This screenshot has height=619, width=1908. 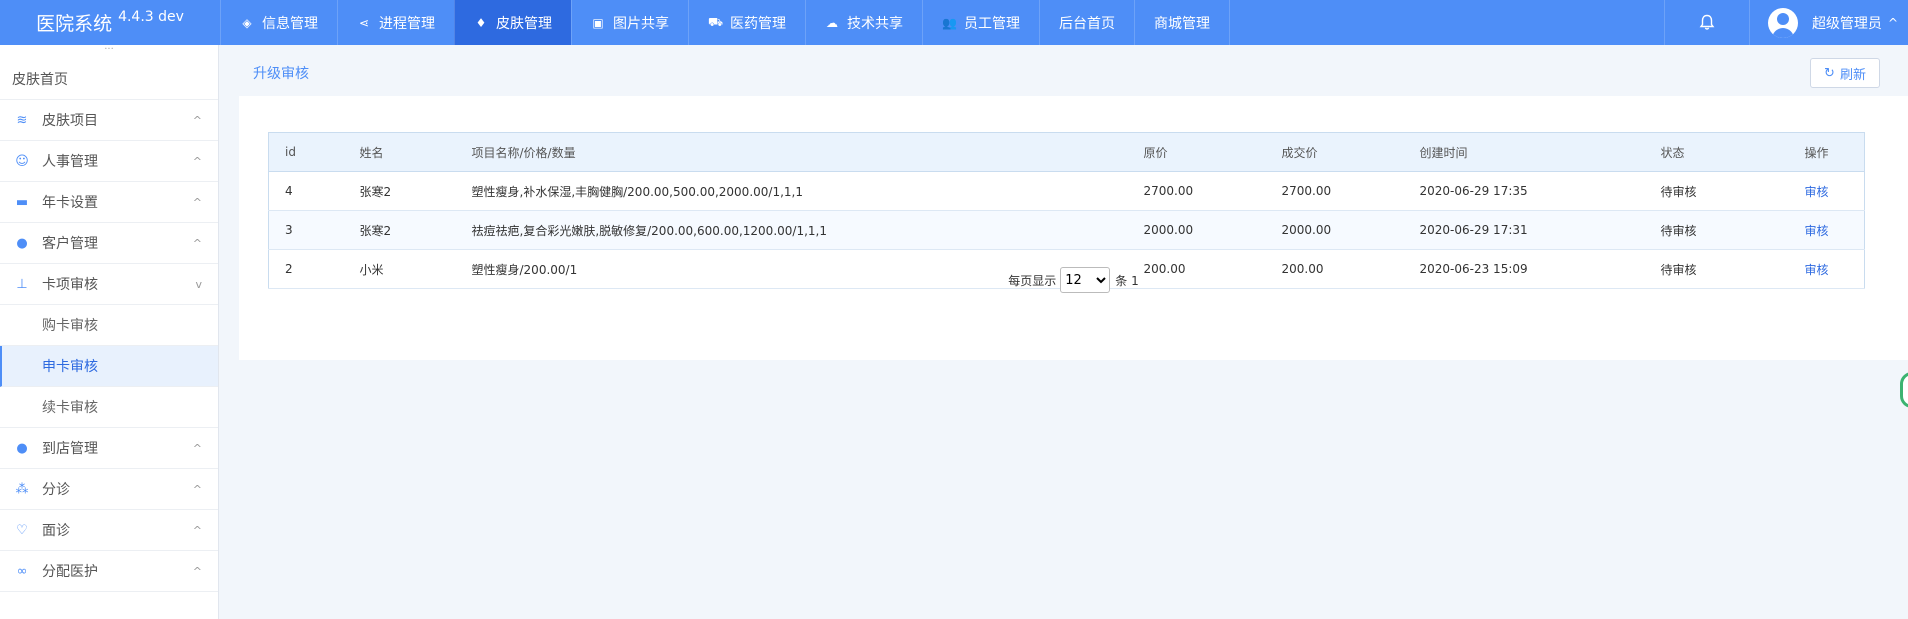 What do you see at coordinates (198, 284) in the screenshot?
I see `chevron-down-icon: v` at bounding box center [198, 284].